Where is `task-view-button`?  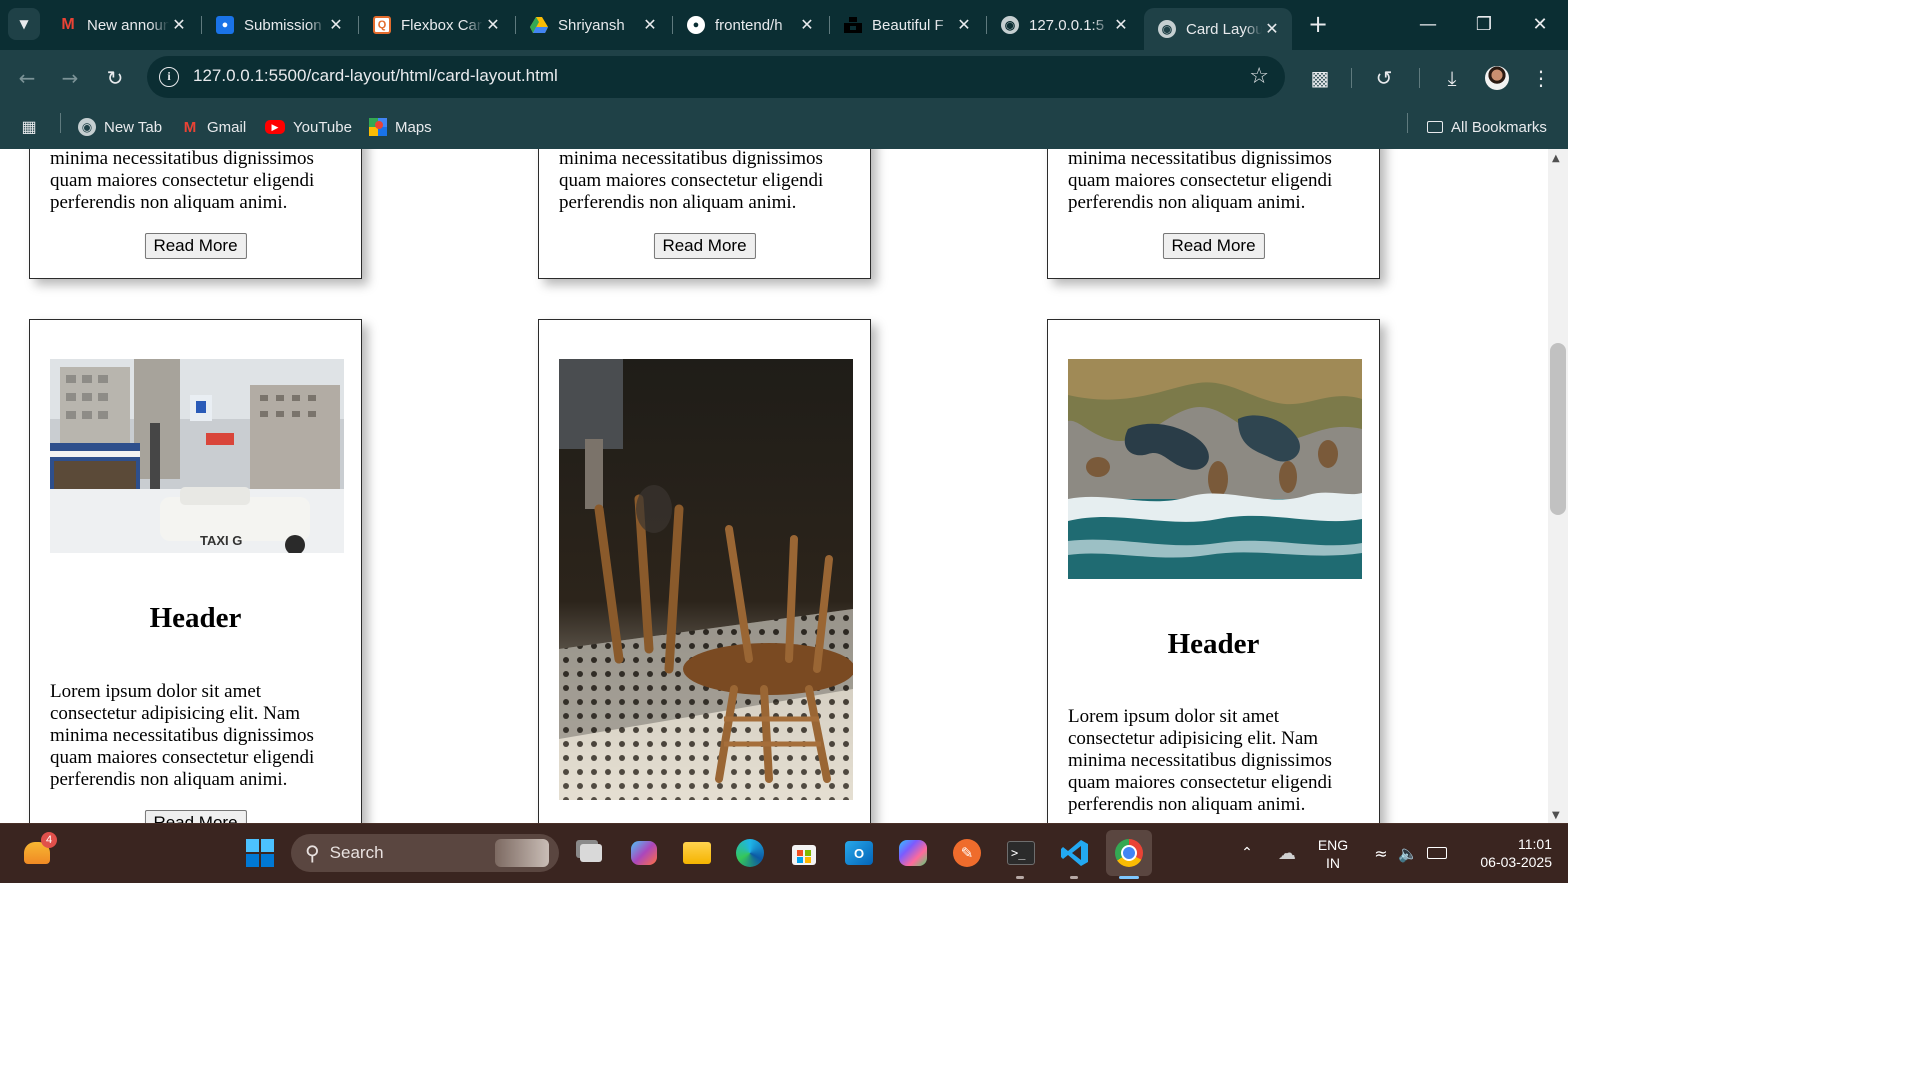
task-view-button is located at coordinates (591, 853).